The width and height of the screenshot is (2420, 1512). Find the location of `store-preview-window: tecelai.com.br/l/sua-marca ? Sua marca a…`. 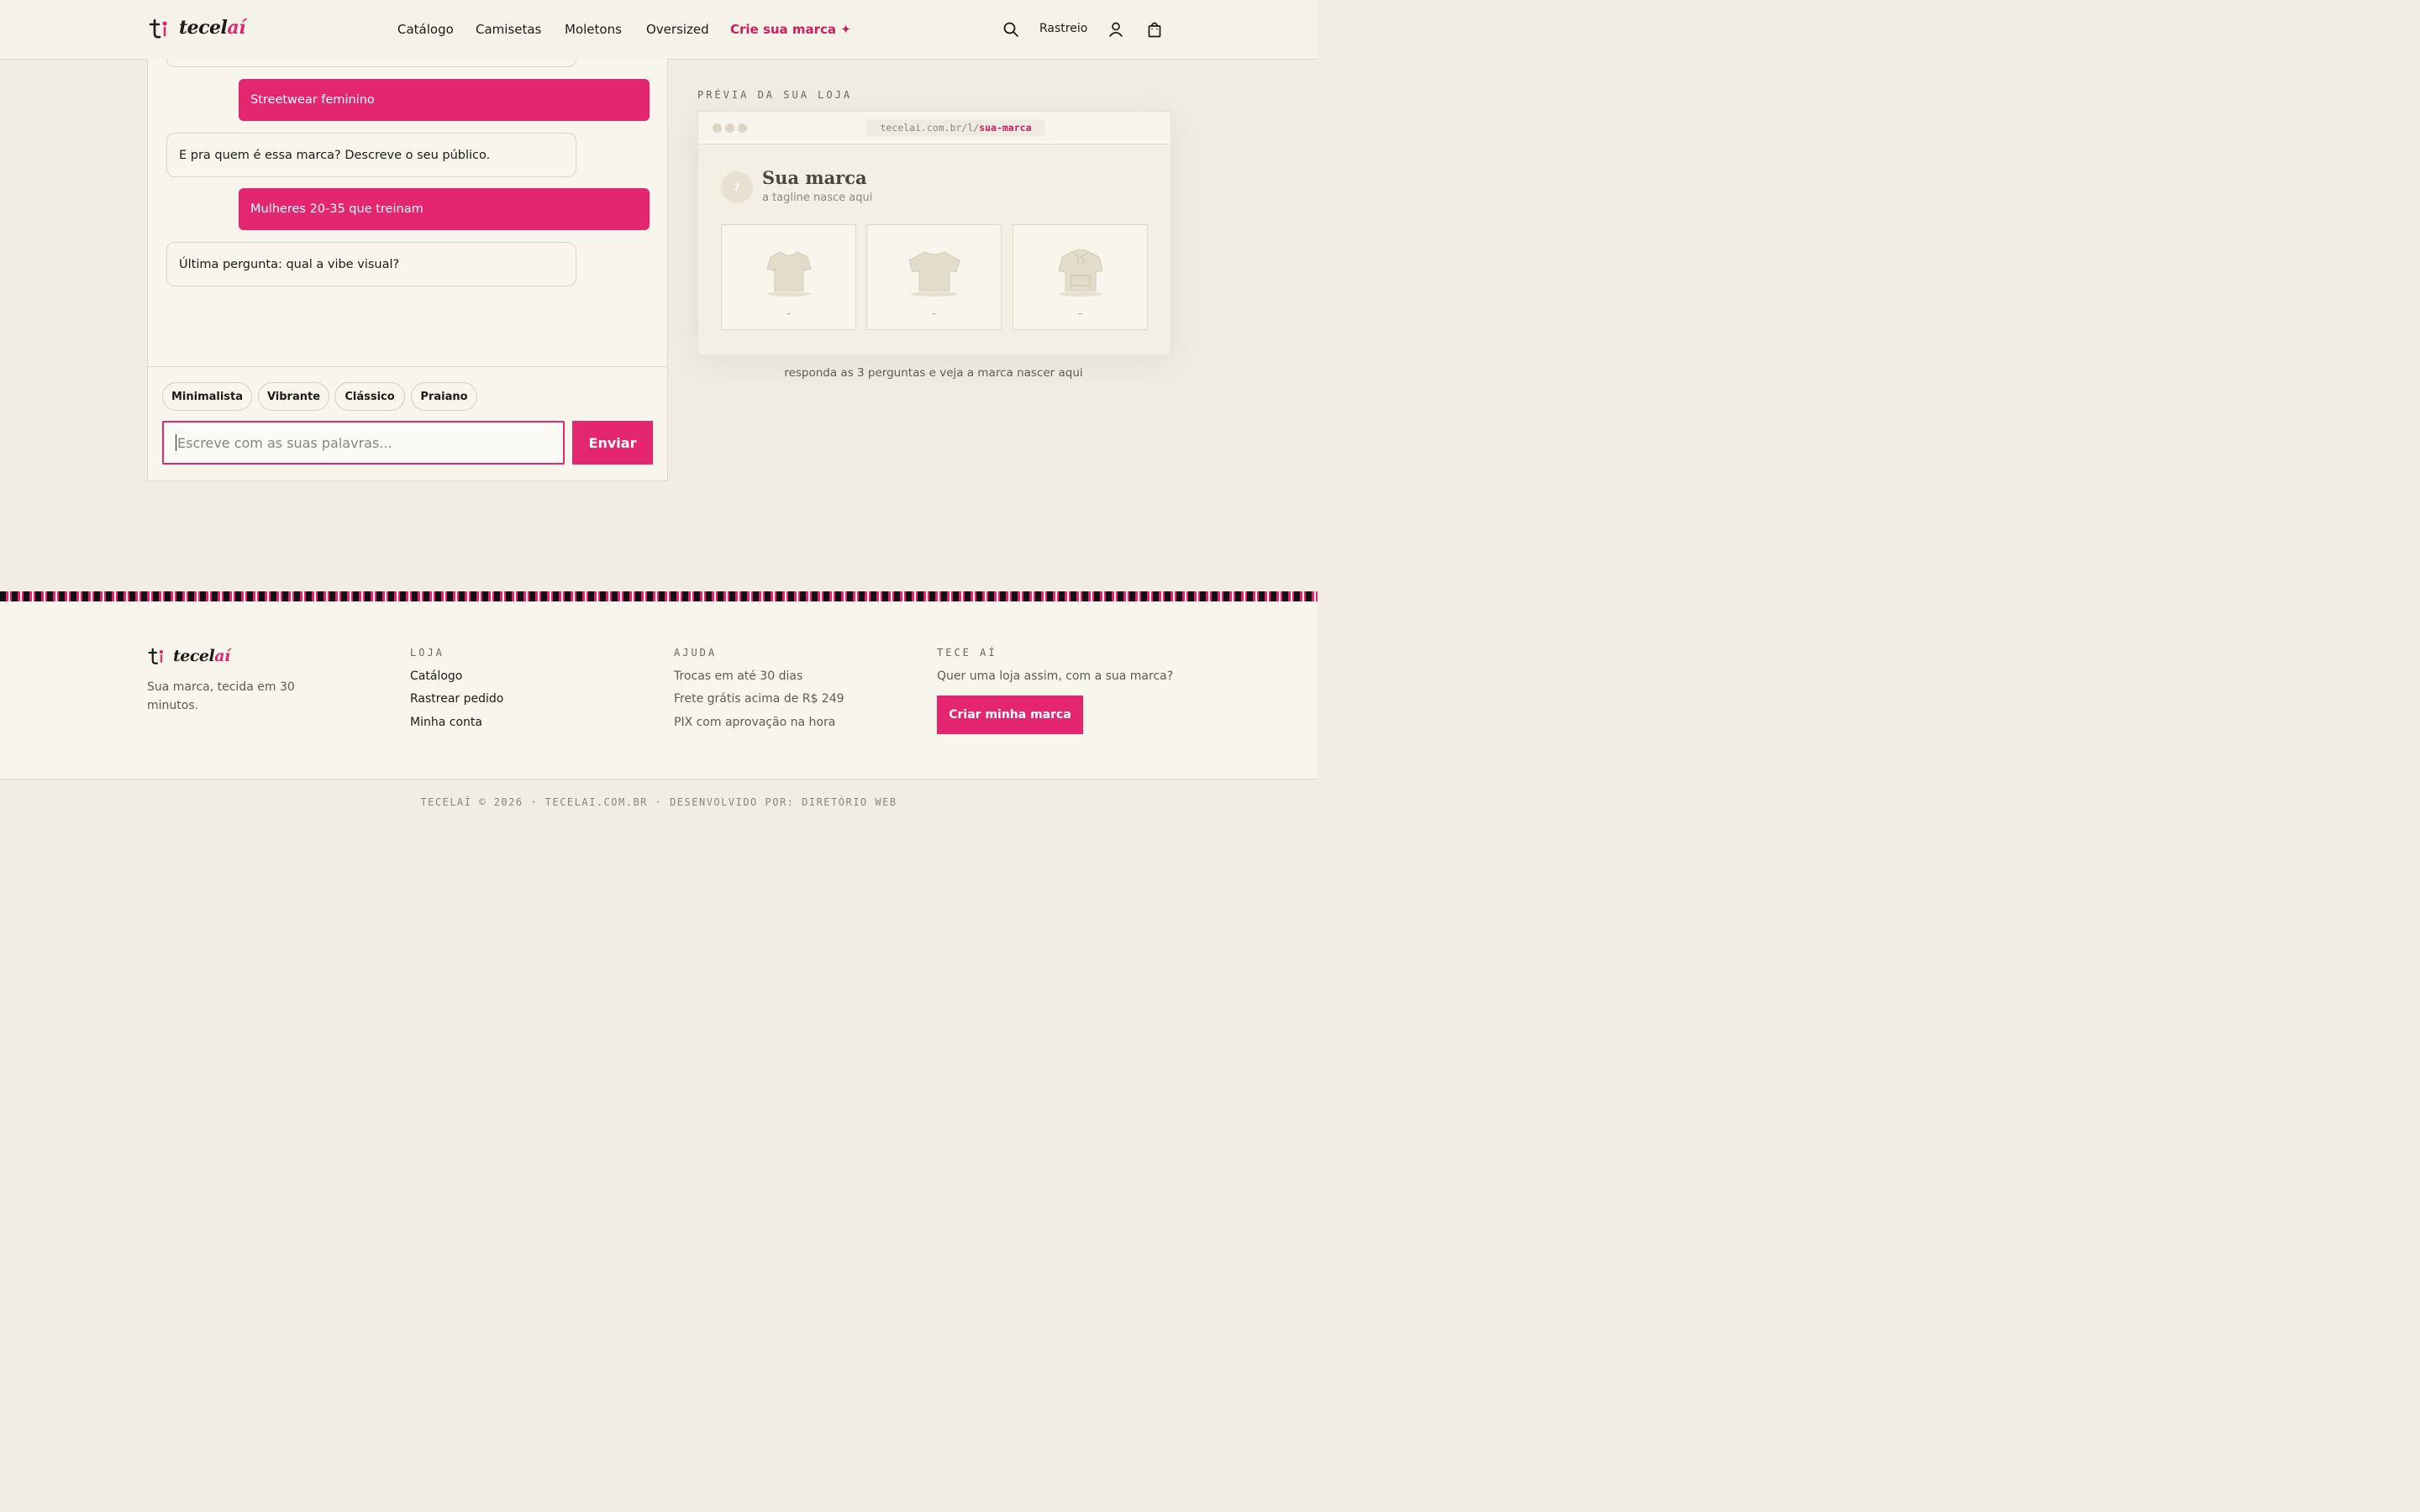

store-preview-window: tecelai.com.br/l/sua-marca ? Sua marca a… is located at coordinates (934, 233).